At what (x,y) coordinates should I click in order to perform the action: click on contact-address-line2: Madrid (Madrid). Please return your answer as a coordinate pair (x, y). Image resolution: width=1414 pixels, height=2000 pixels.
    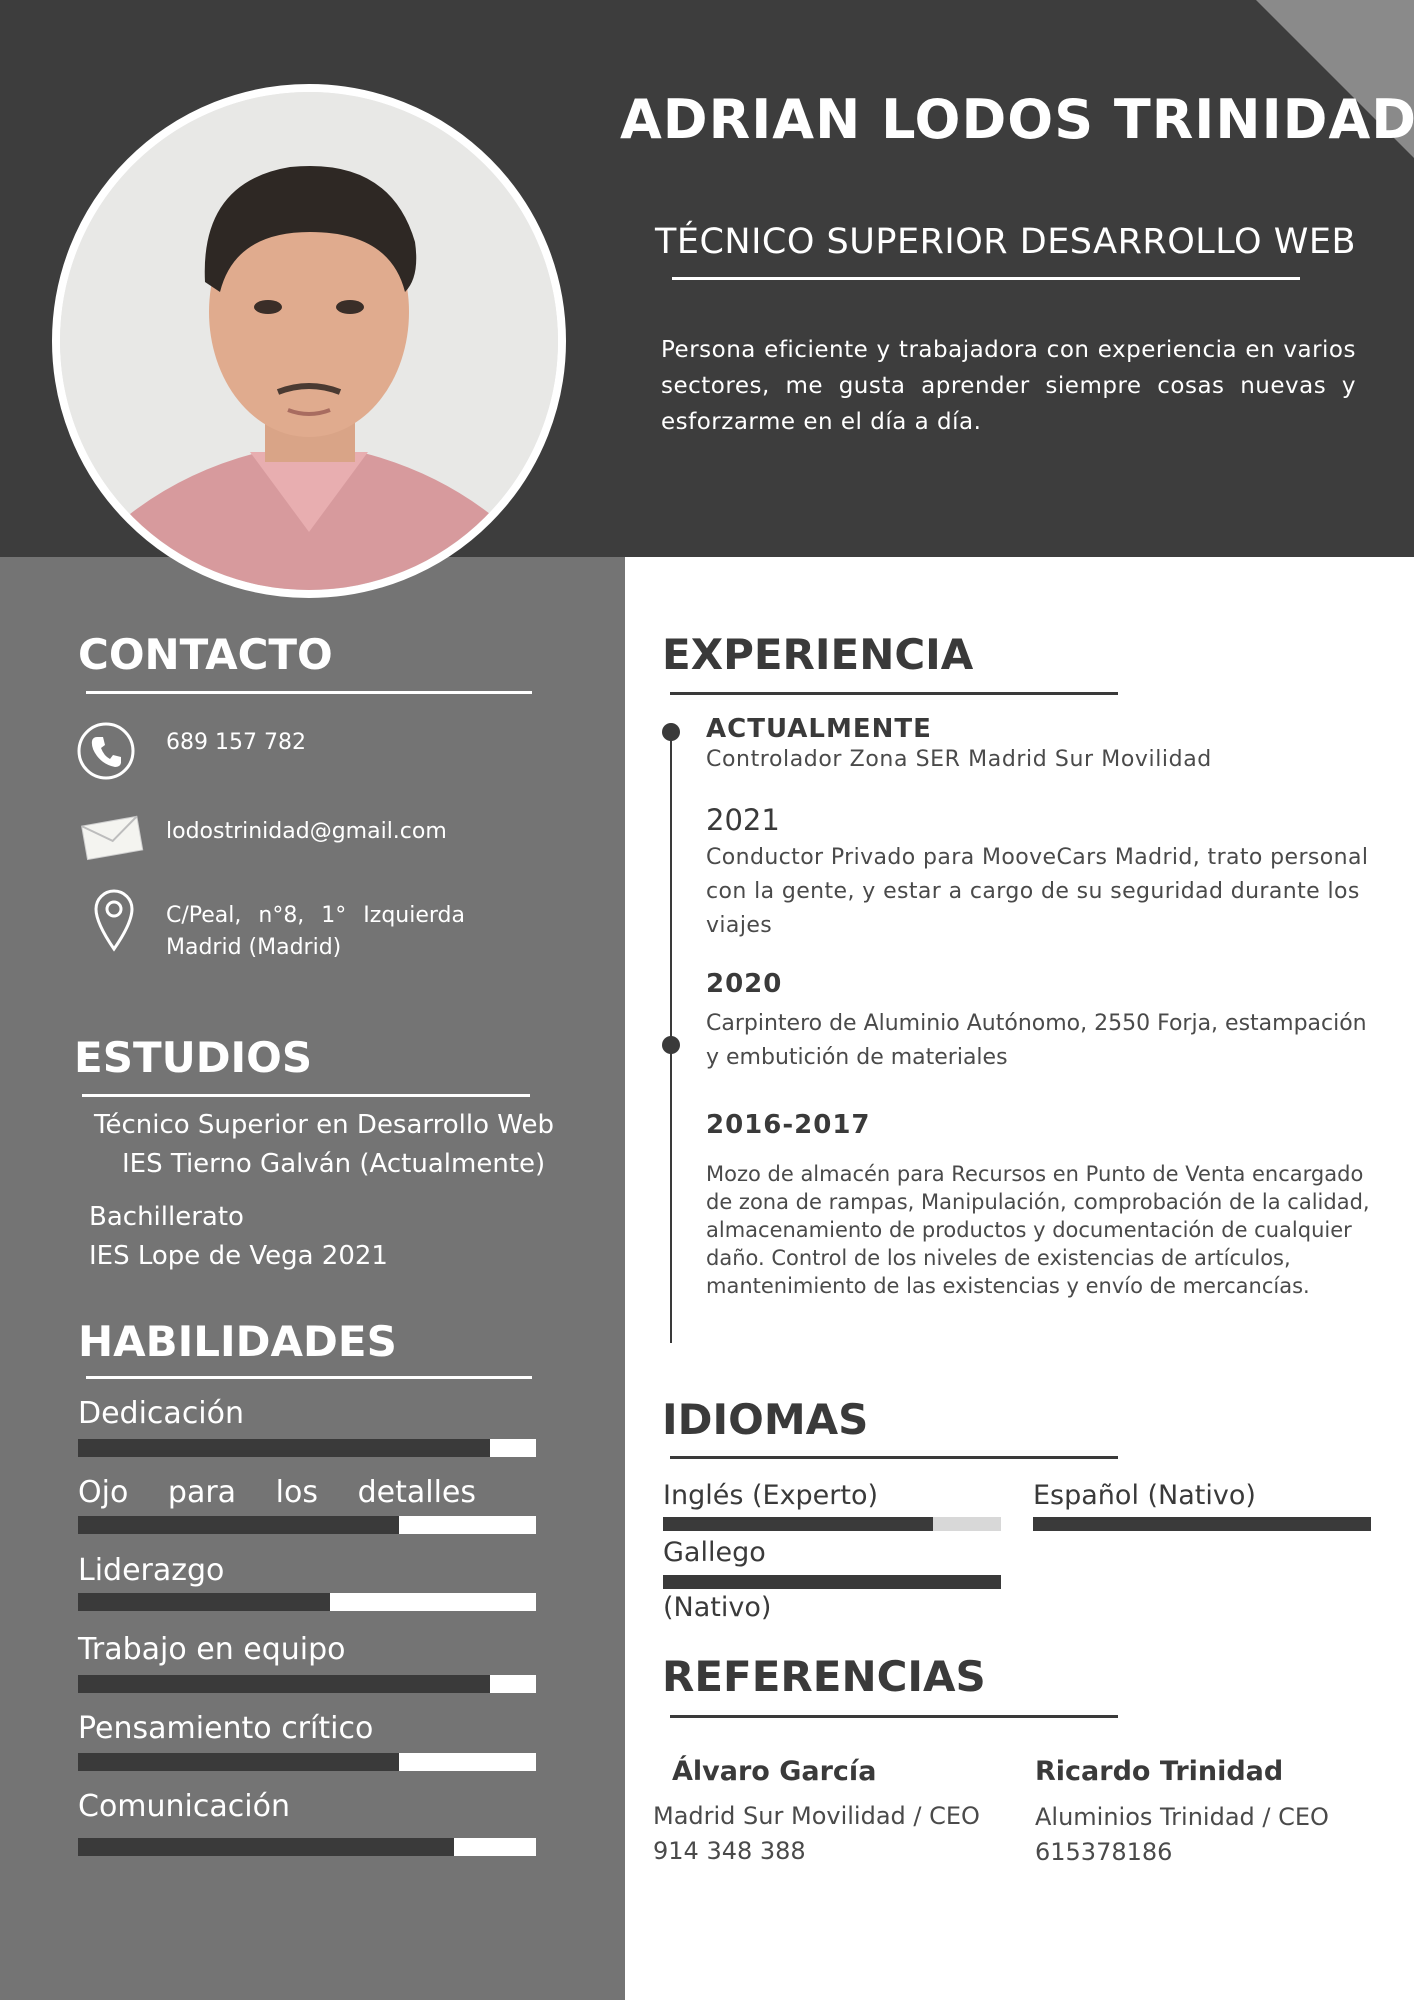
    Looking at the image, I should click on (254, 947).